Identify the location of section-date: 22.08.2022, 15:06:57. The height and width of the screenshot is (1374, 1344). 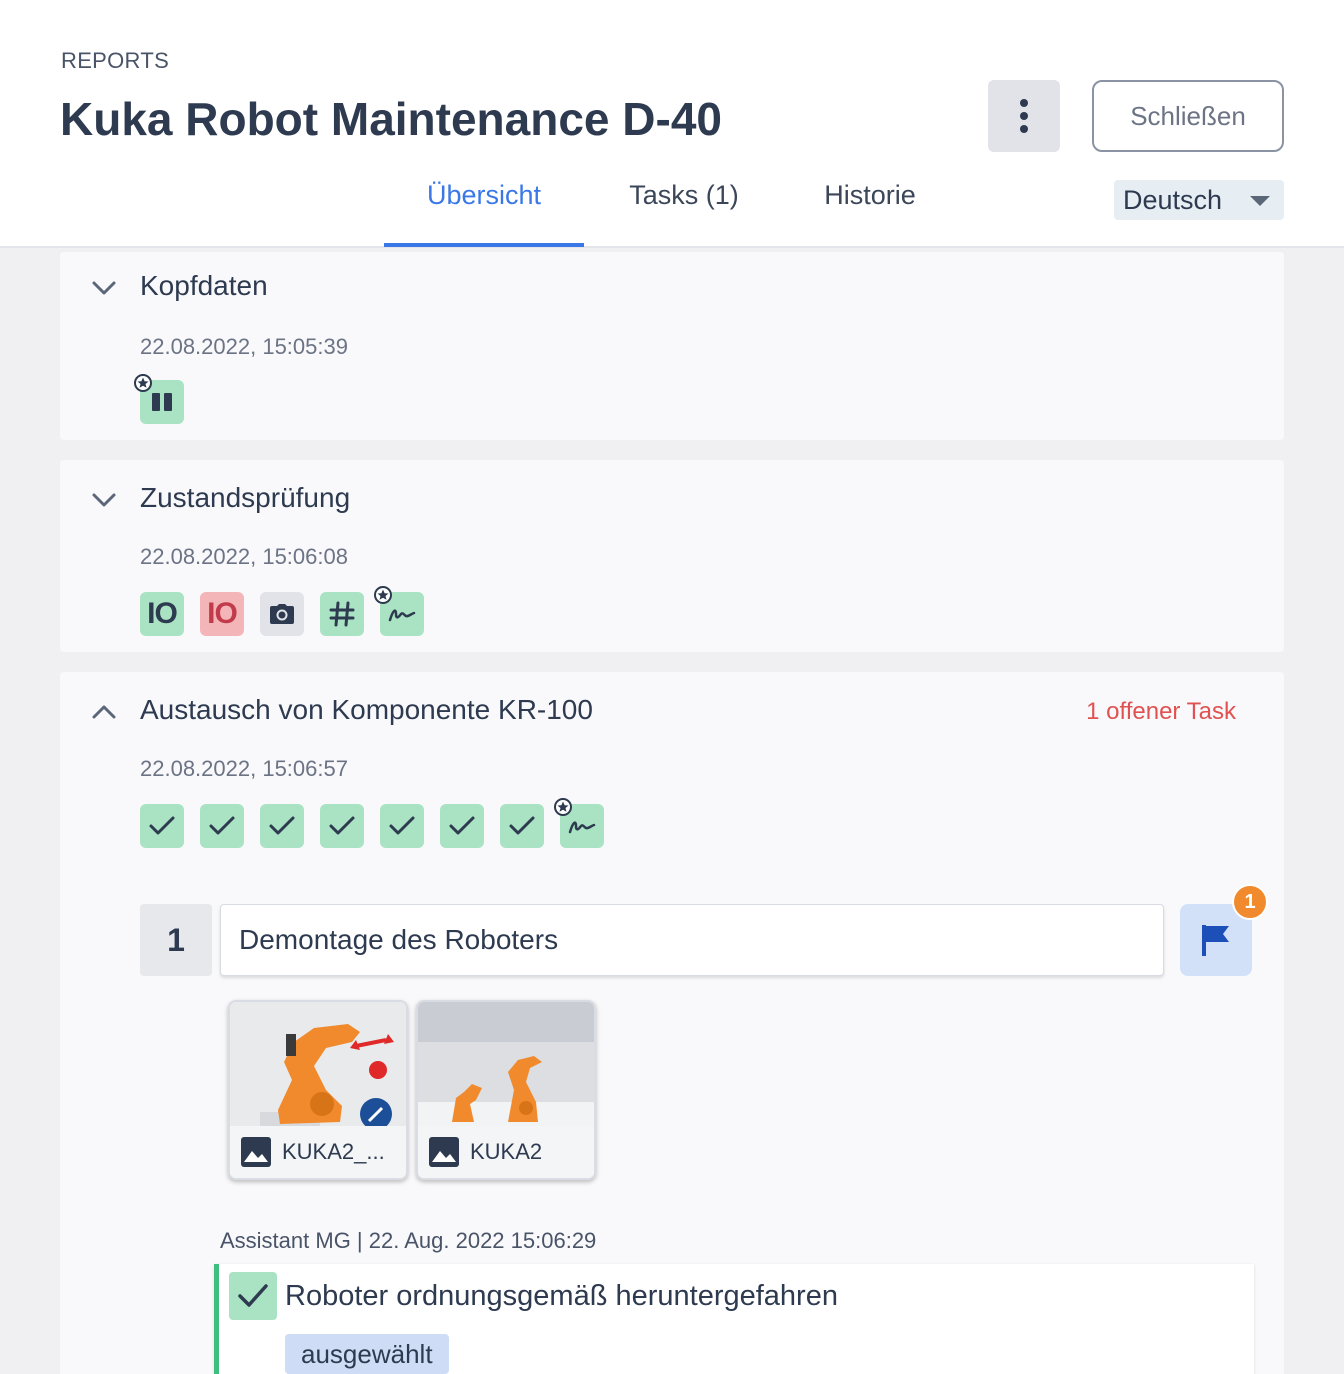
(244, 768).